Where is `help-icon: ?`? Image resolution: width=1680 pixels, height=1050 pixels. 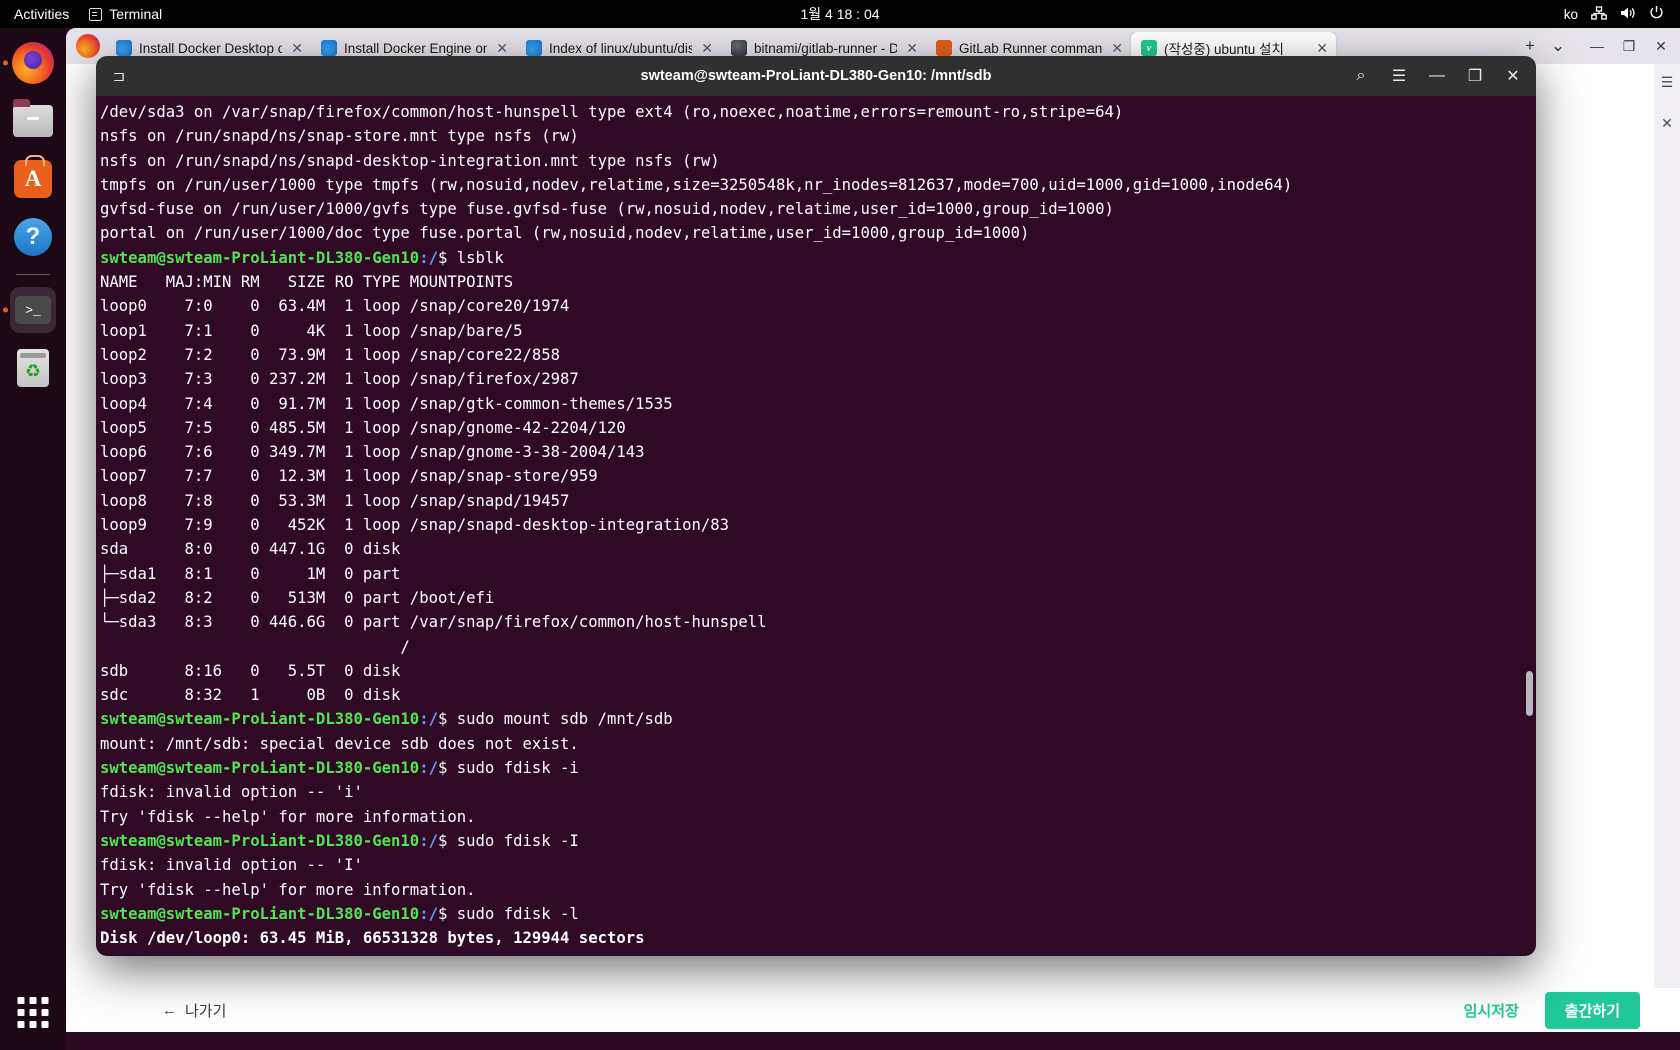
help-icon: ? is located at coordinates (33, 237).